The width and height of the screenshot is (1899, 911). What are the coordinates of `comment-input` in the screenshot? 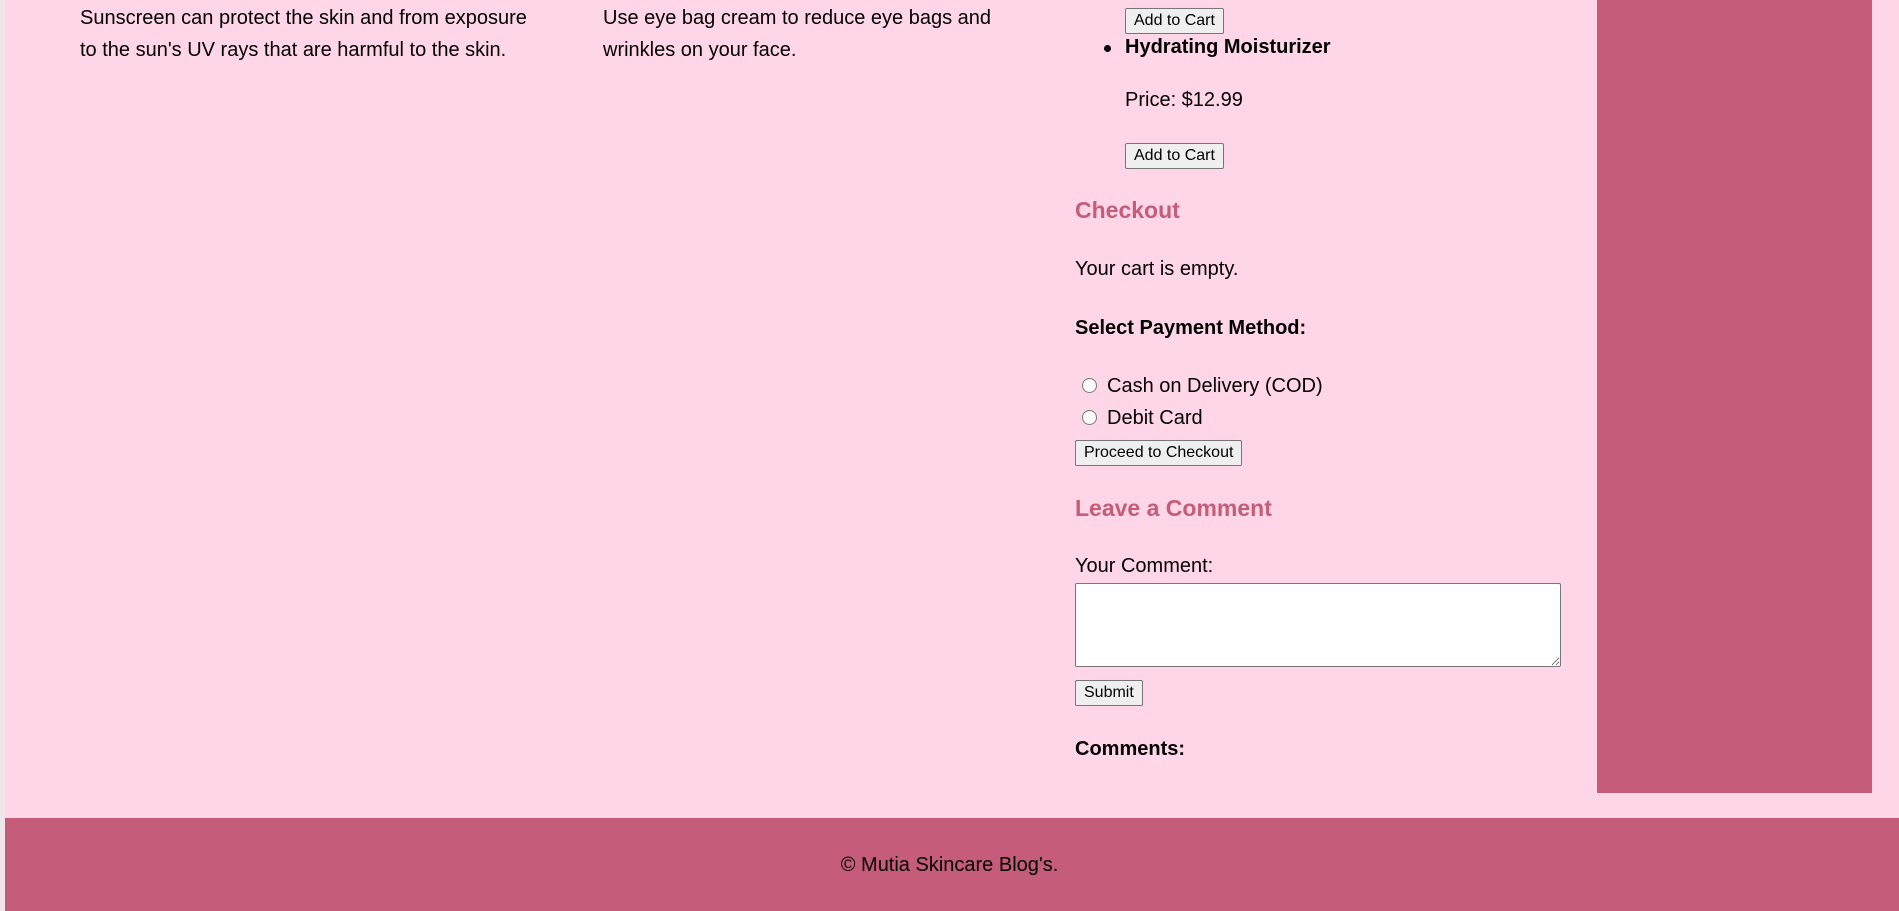 It's located at (1318, 625).